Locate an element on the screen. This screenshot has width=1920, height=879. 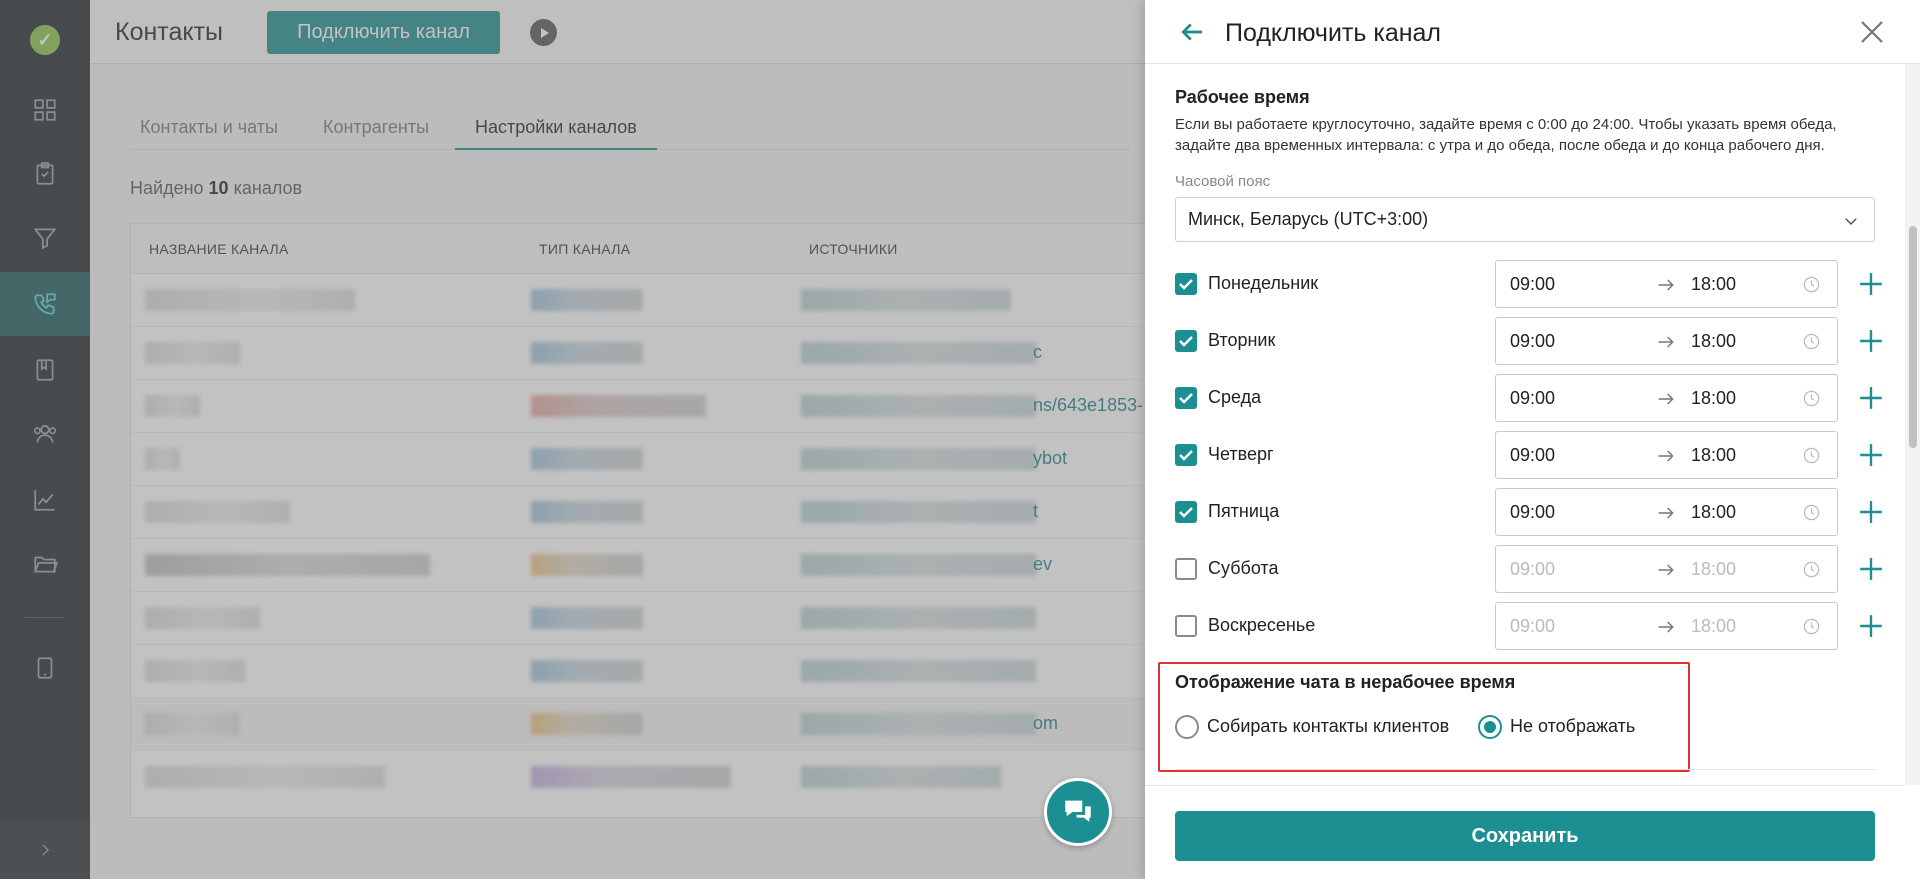
day-label: Среда is located at coordinates (1235, 397).